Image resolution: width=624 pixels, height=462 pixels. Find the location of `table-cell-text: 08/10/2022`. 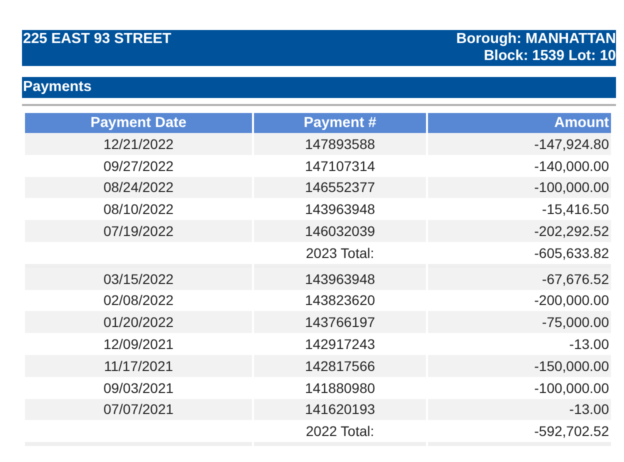

table-cell-text: 08/10/2022 is located at coordinates (138, 210).